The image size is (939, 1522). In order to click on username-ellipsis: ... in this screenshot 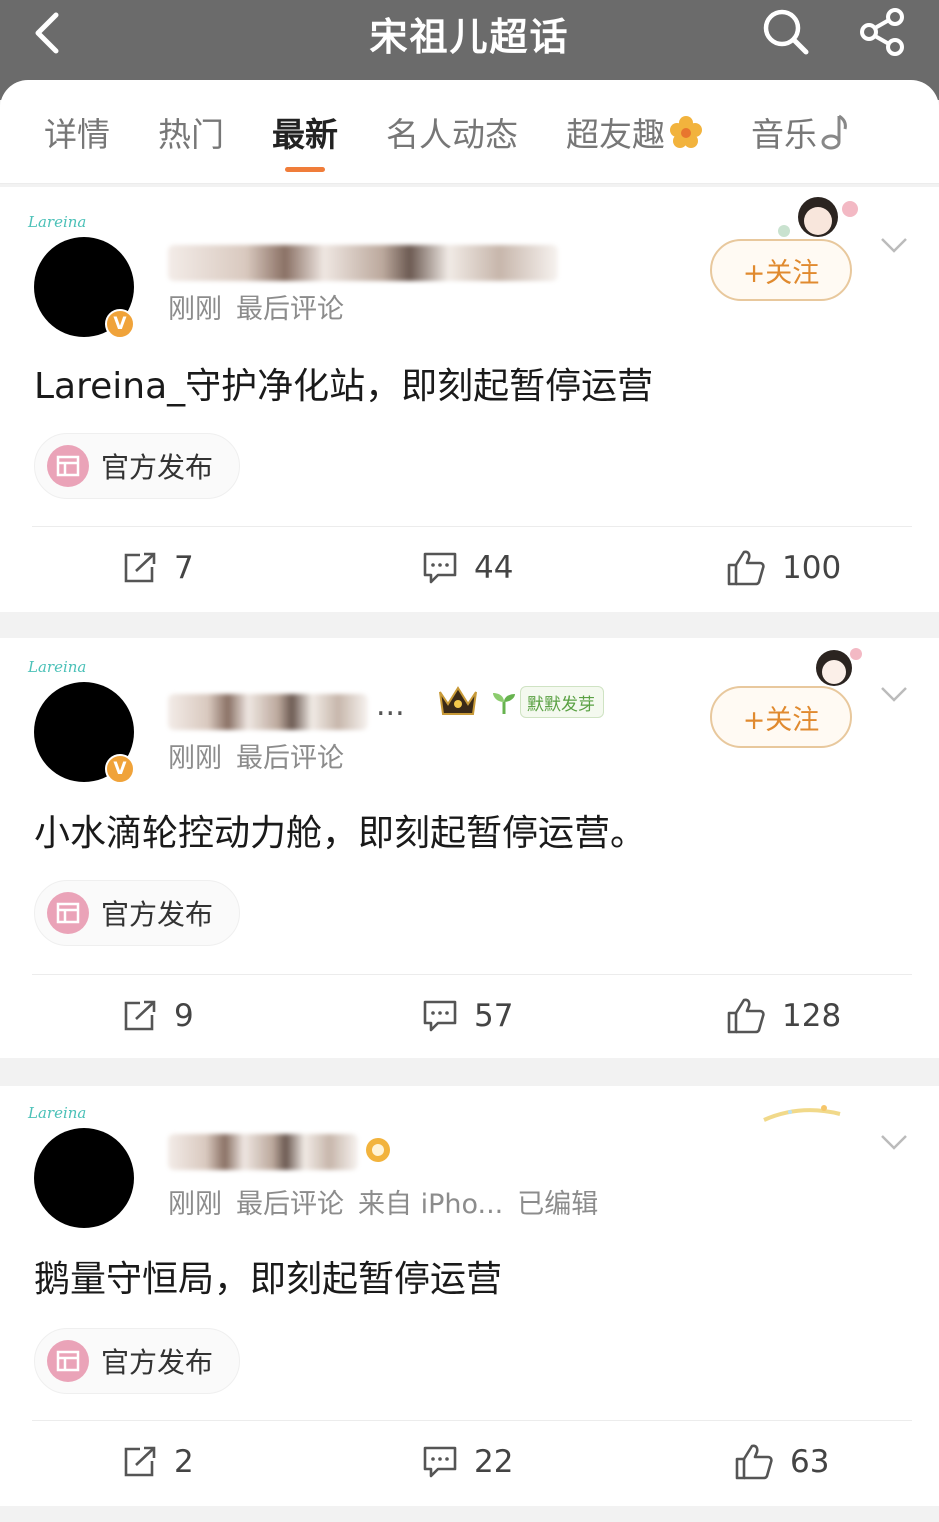, I will do `click(390, 705)`.